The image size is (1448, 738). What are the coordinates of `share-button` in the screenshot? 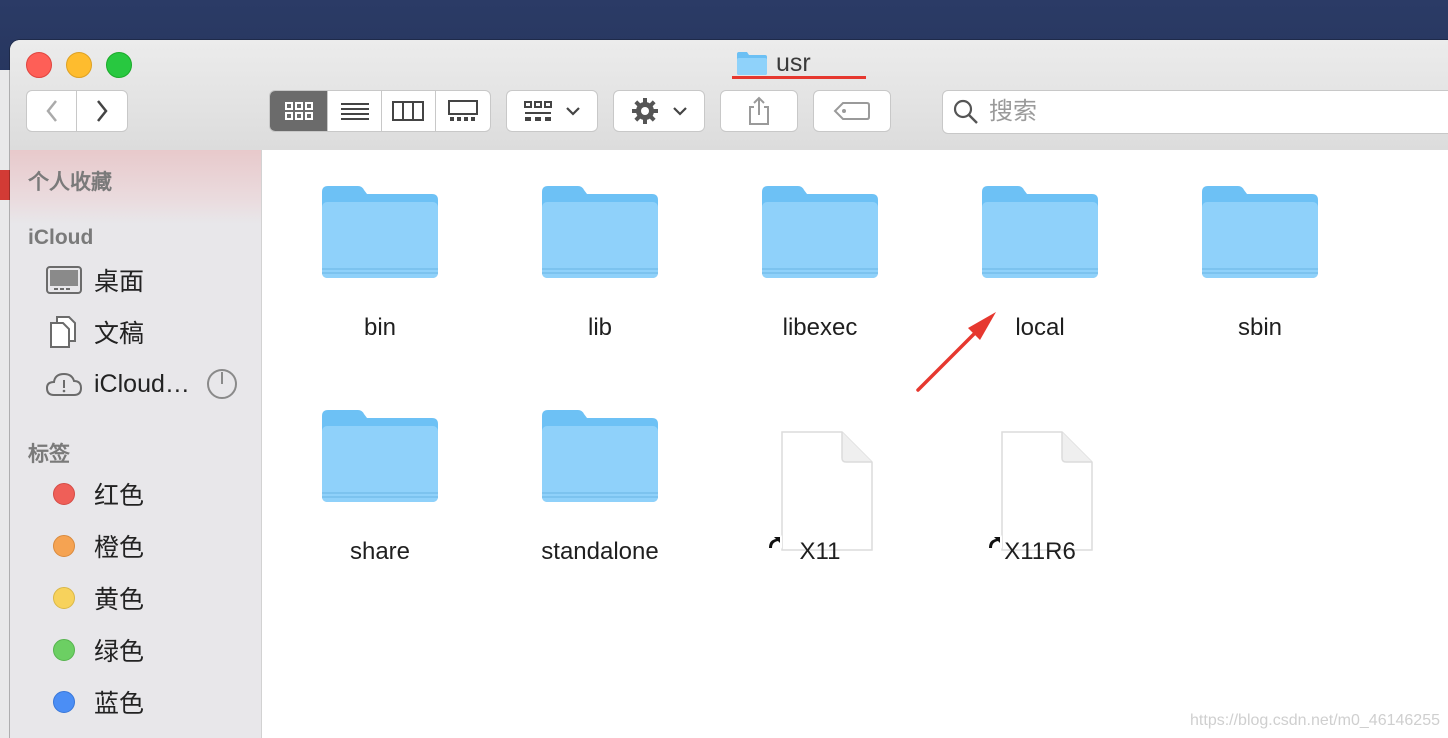 It's located at (759, 111).